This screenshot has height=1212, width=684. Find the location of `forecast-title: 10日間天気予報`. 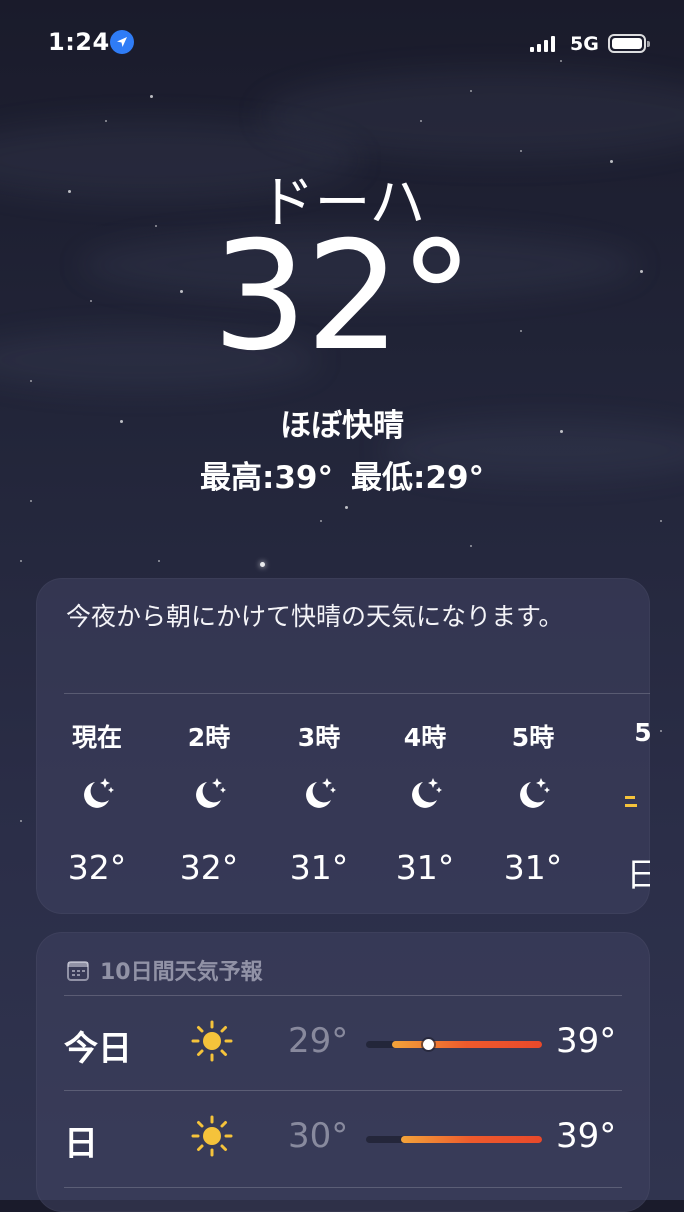

forecast-title: 10日間天気予報 is located at coordinates (181, 972).